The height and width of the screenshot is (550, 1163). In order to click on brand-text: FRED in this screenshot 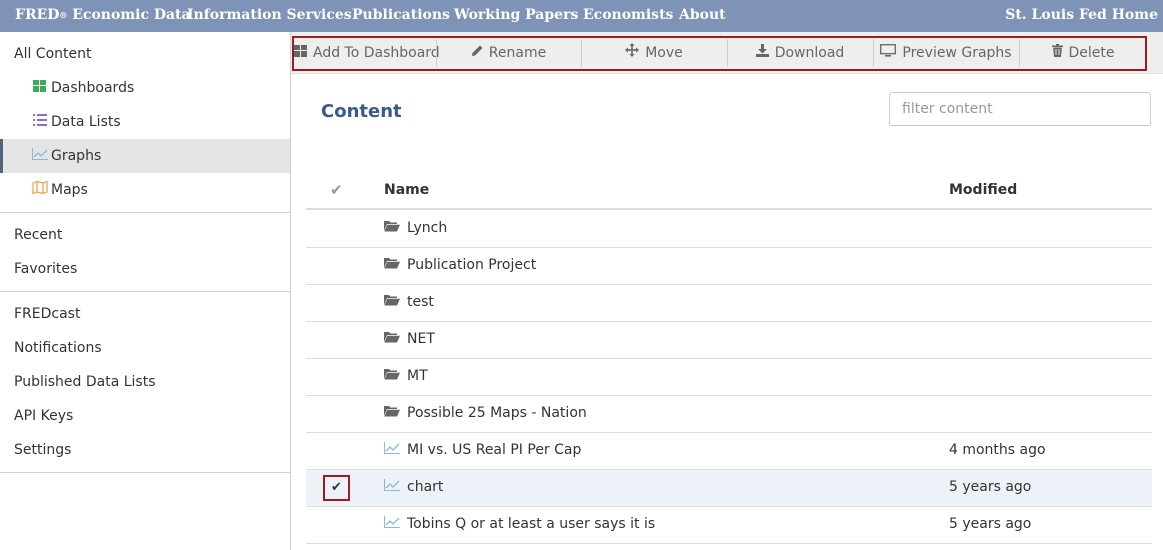, I will do `click(37, 15)`.